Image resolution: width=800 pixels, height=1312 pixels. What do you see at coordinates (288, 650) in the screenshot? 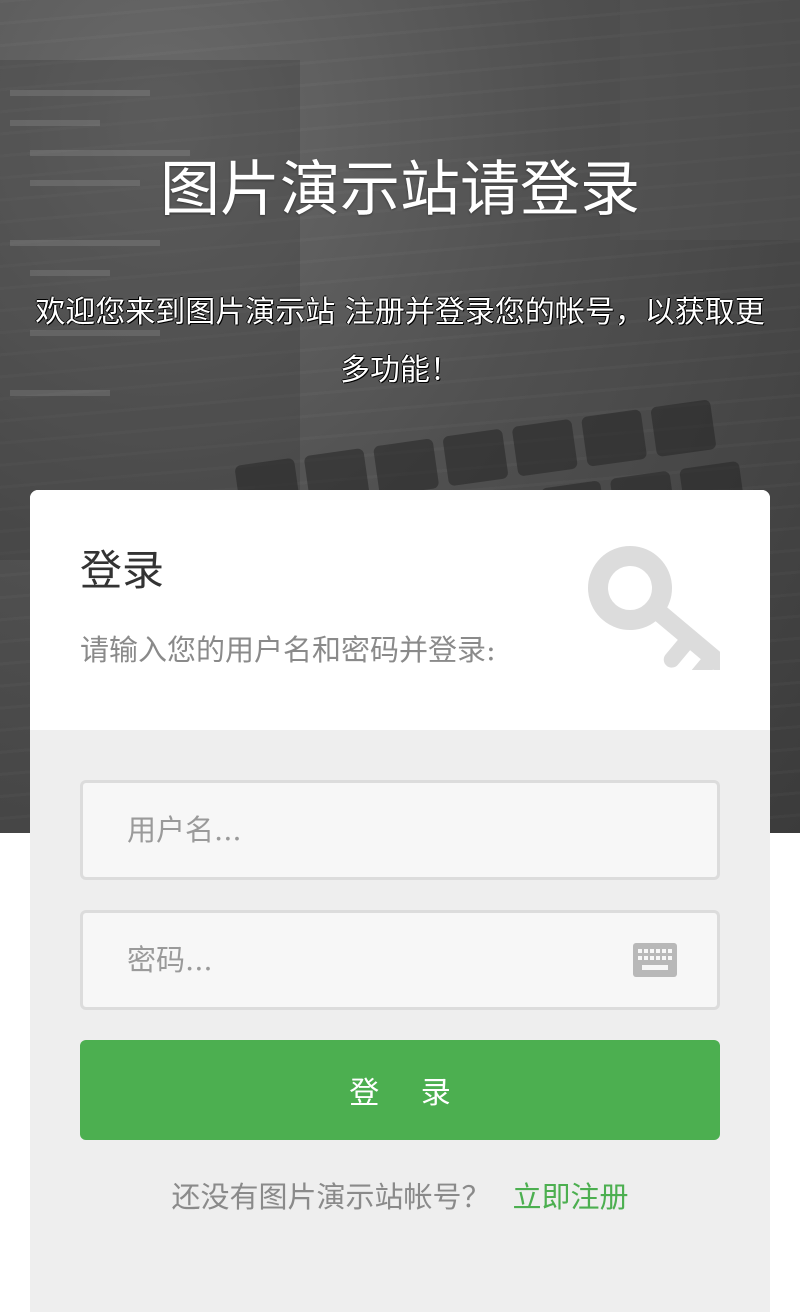
I see `login-card-description: 请输入您的用户名和密码并登录:` at bounding box center [288, 650].